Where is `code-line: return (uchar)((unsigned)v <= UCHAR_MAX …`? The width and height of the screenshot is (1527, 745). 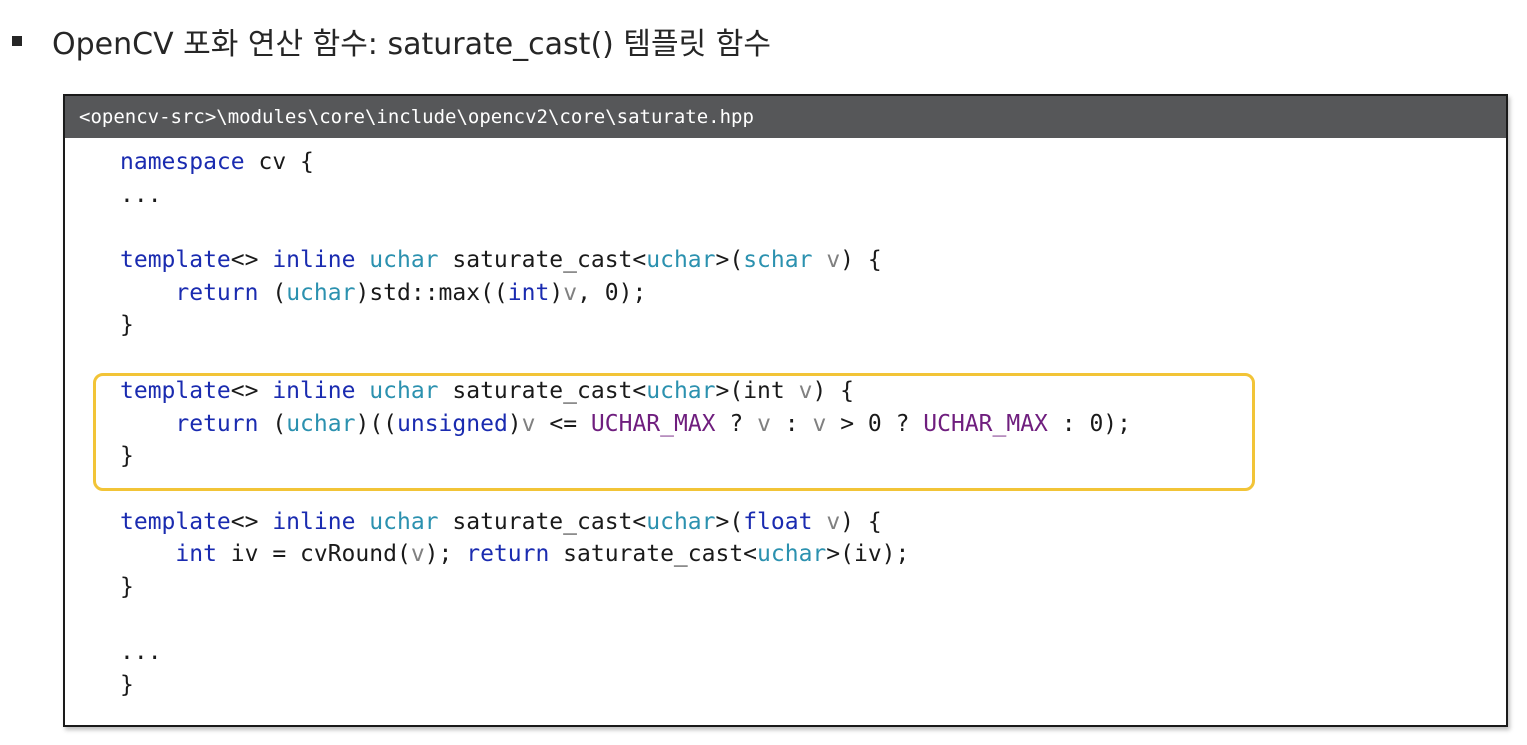 code-line: return (uchar)((unsigned)v <= UCHAR_MAX … is located at coordinates (653, 423).